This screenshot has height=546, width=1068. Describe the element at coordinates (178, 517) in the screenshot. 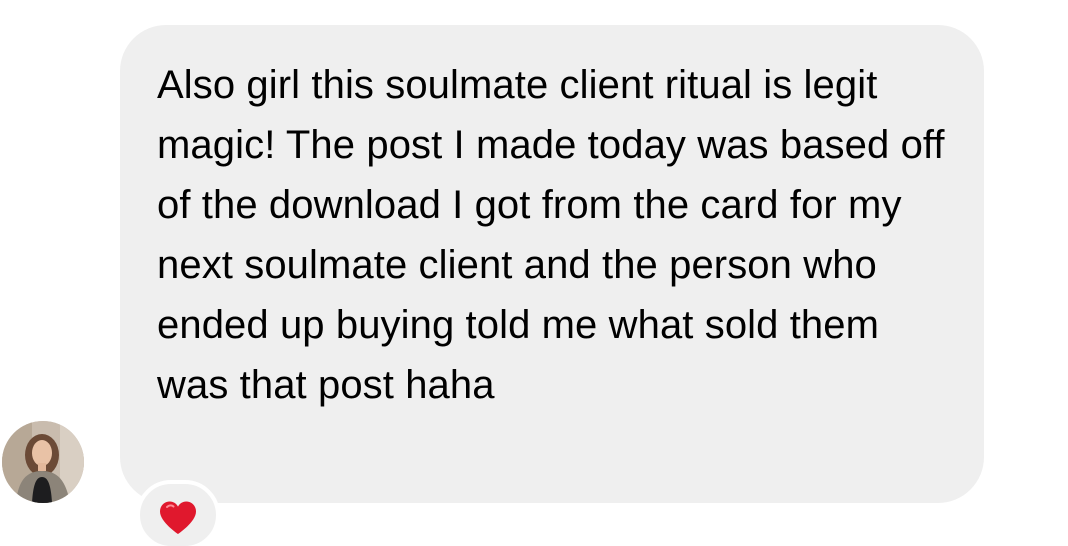

I see `red-heart-icon` at that location.